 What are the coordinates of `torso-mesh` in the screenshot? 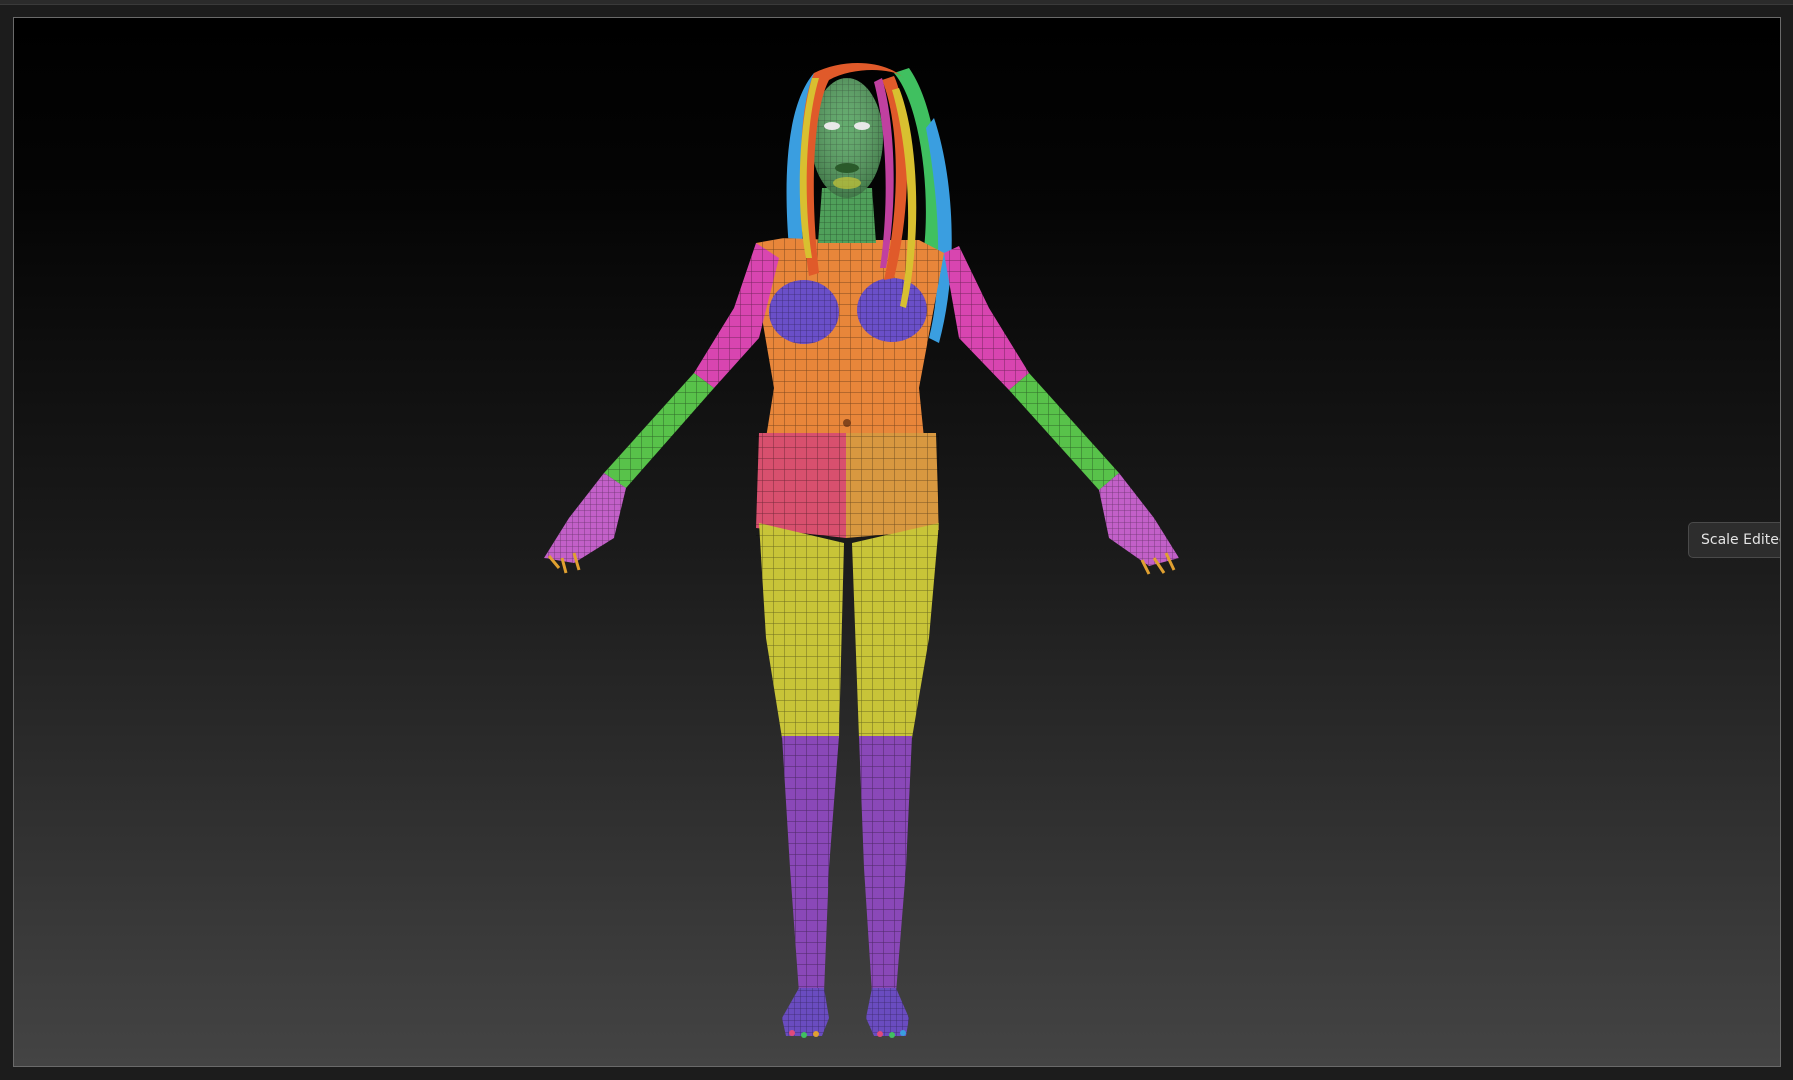 It's located at (850, 388).